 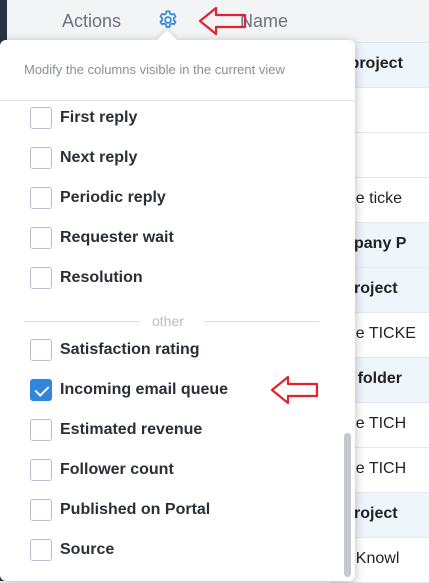 I want to click on column-option: Satisfaction rating, so click(x=115, y=350).